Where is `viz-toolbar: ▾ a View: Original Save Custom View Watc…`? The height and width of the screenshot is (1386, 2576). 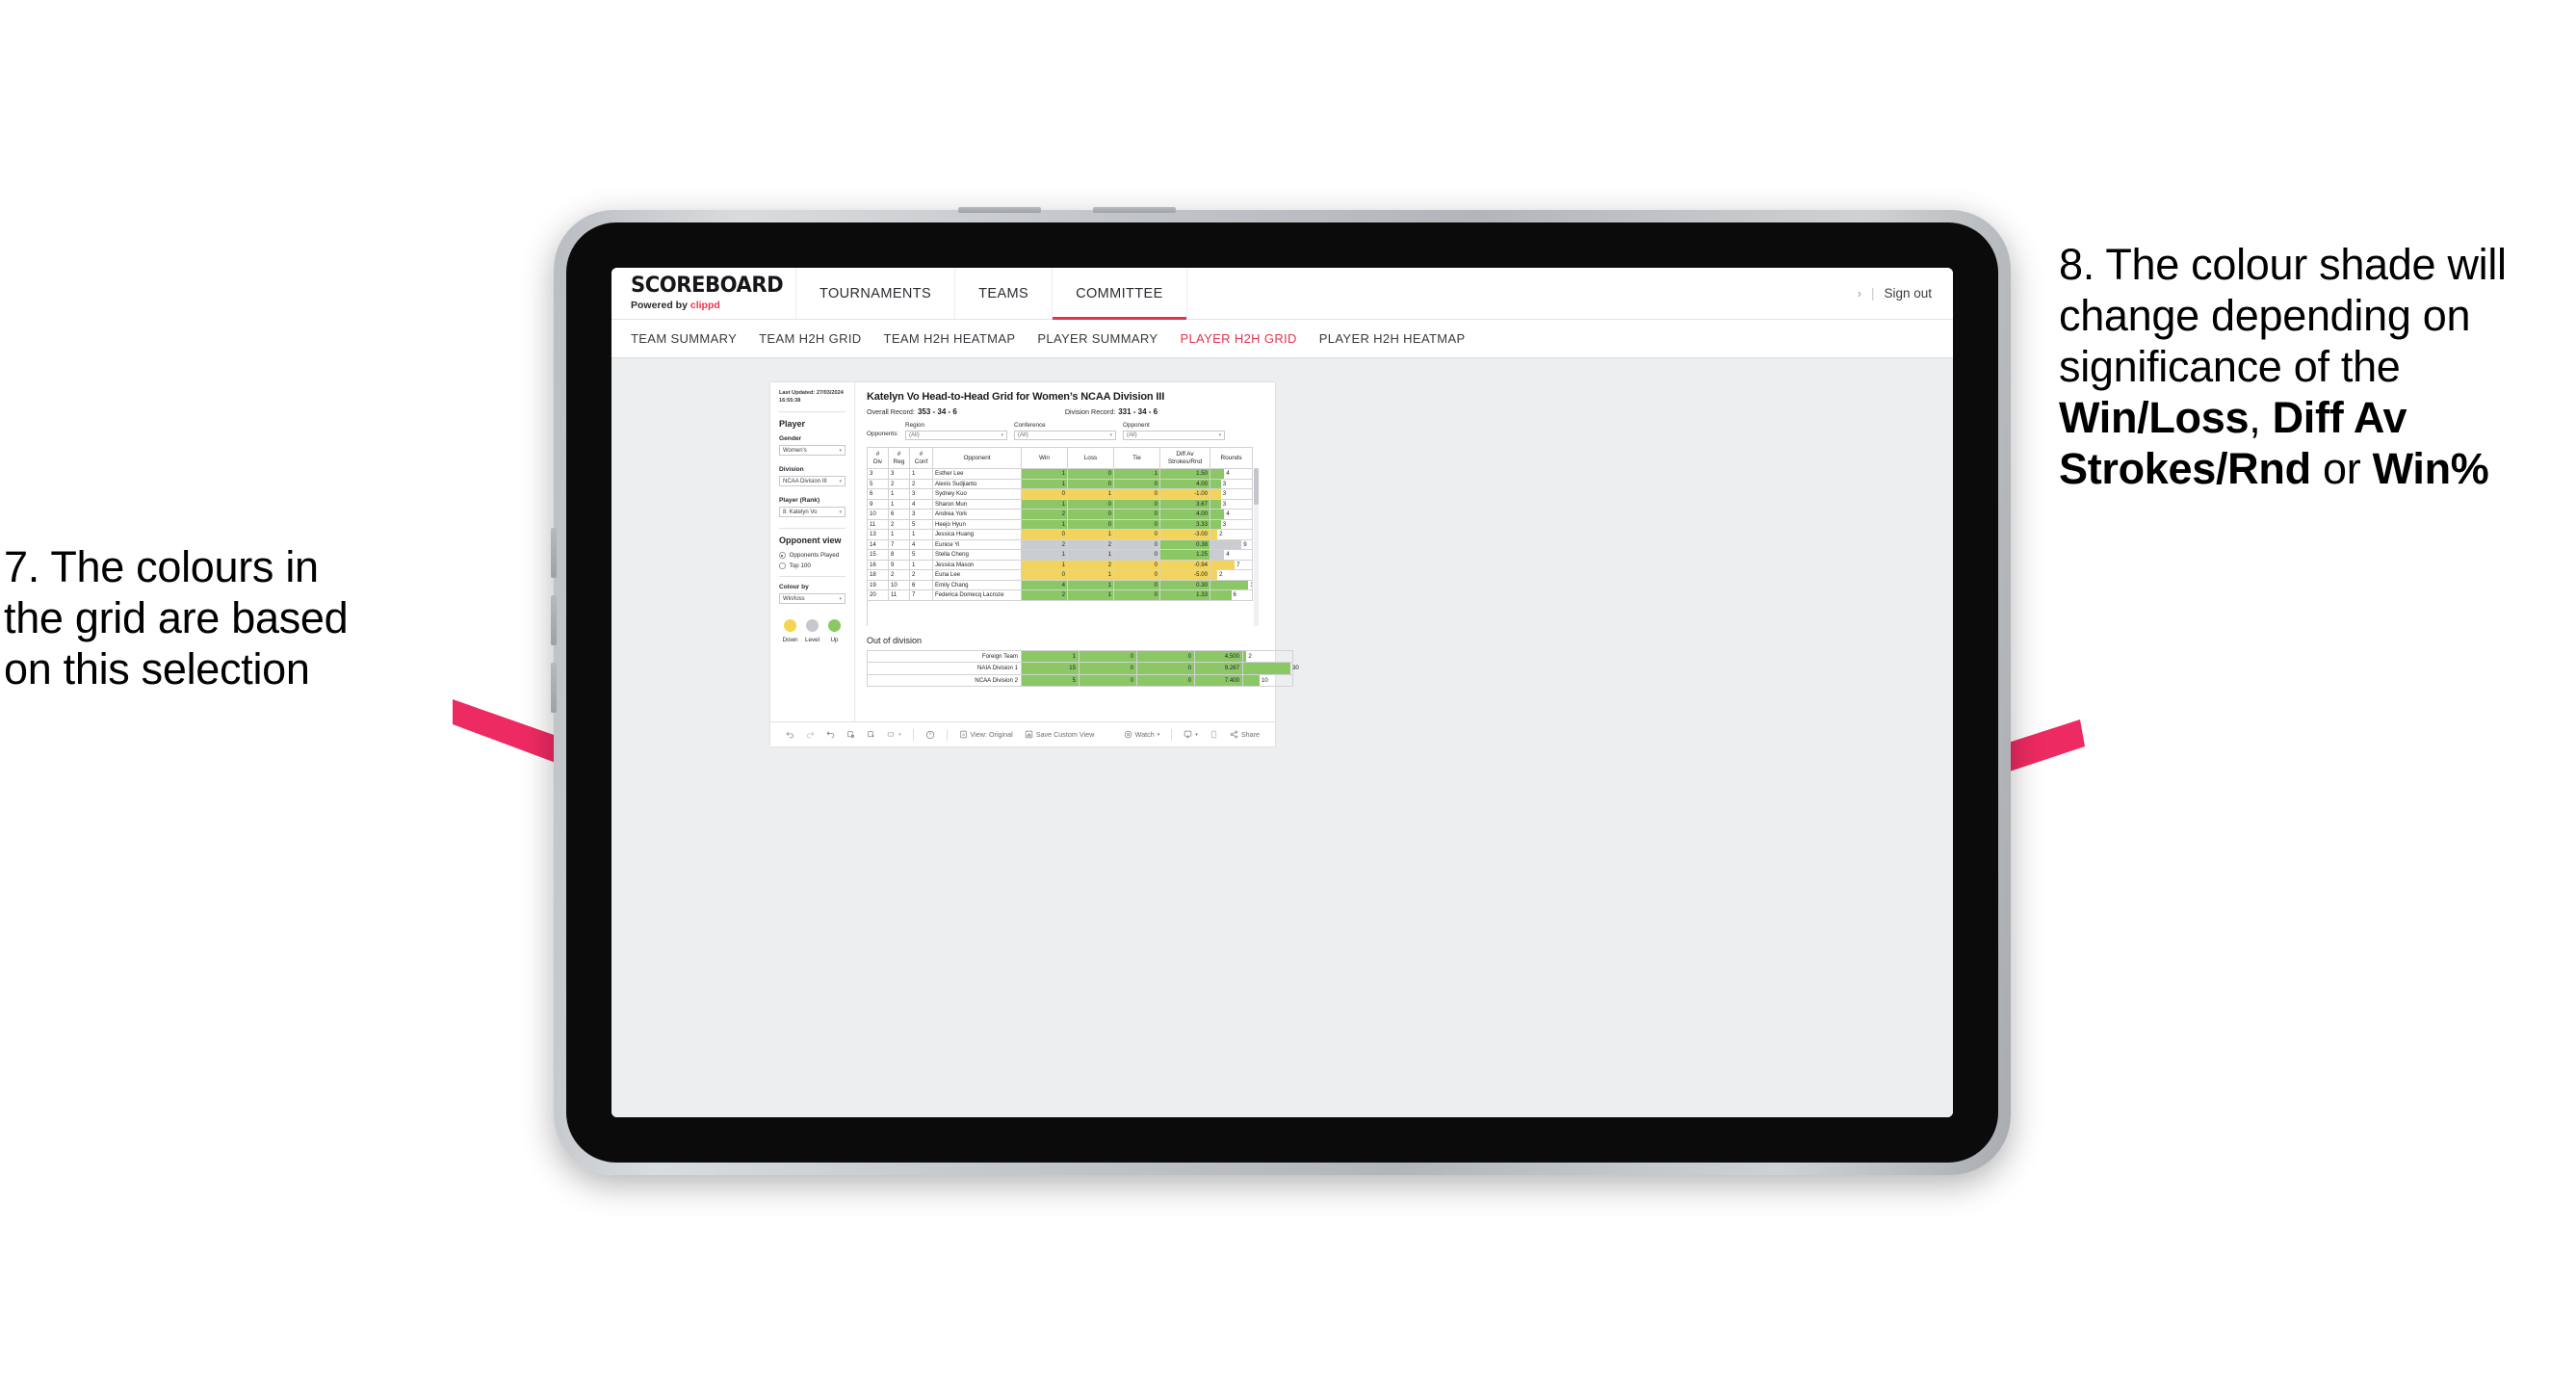 viz-toolbar: ▾ a View: Original Save Custom View Watc… is located at coordinates (1022, 733).